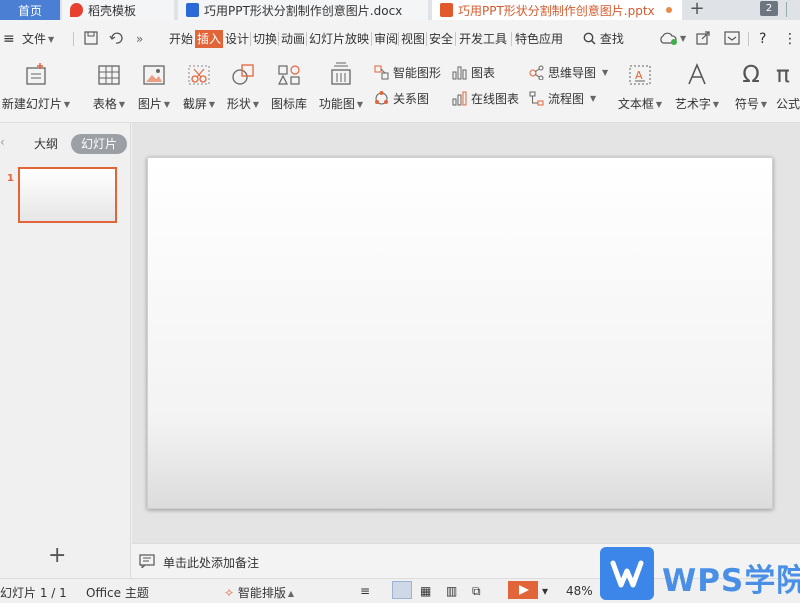 The height and width of the screenshot is (603, 800). Describe the element at coordinates (703, 40) in the screenshot. I see `share-icon` at that location.